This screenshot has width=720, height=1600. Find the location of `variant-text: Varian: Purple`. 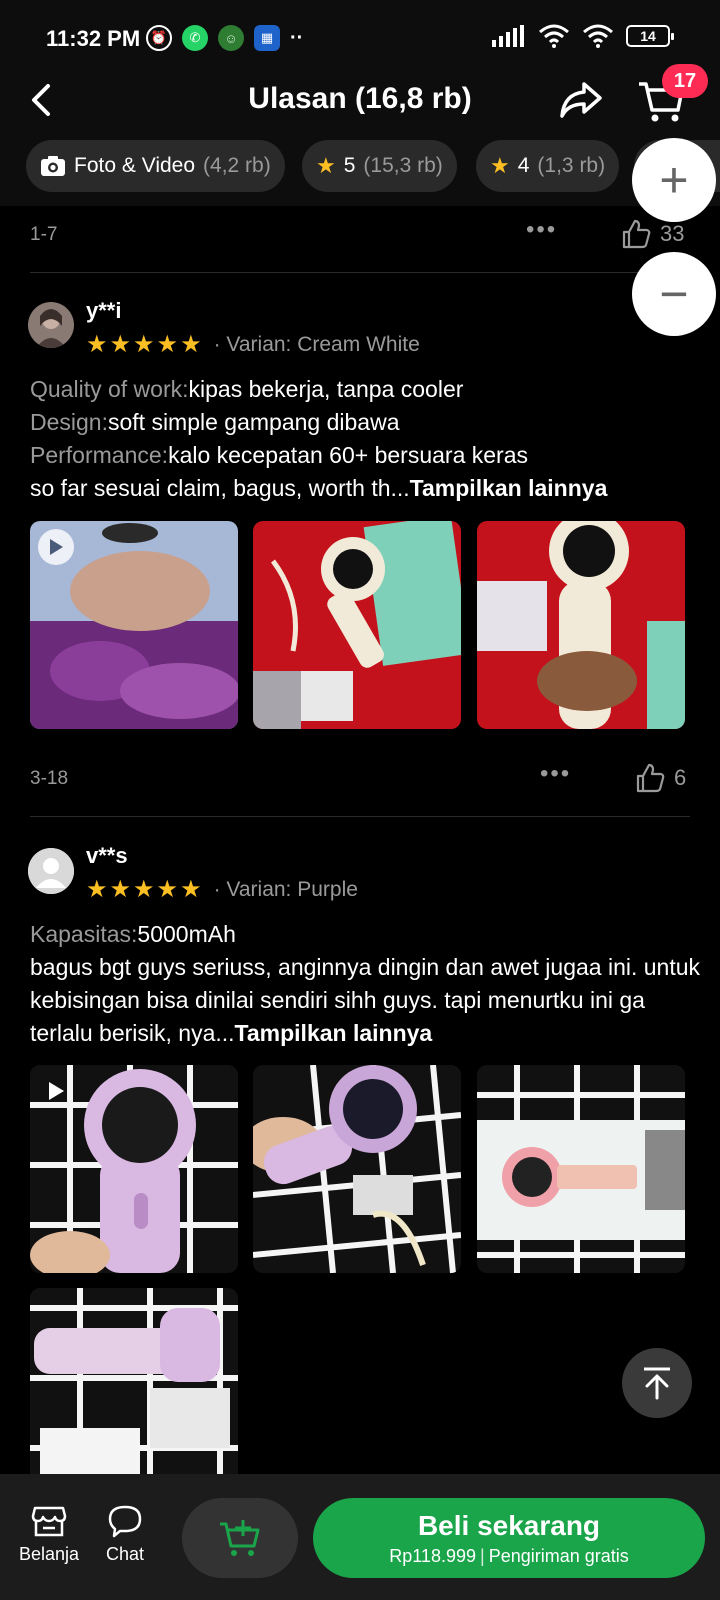

variant-text: Varian: Purple is located at coordinates (292, 889).